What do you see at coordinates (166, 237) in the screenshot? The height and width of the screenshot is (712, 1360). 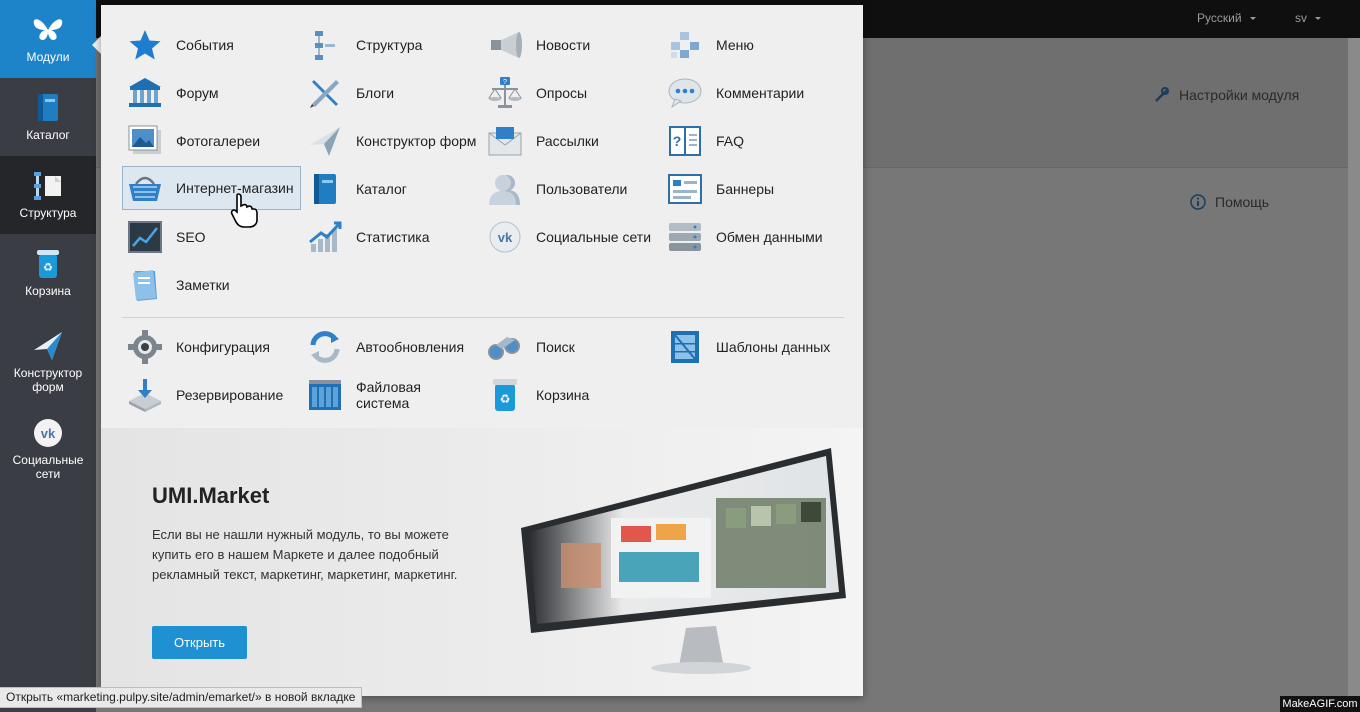 I see `module-seo: SEO` at bounding box center [166, 237].